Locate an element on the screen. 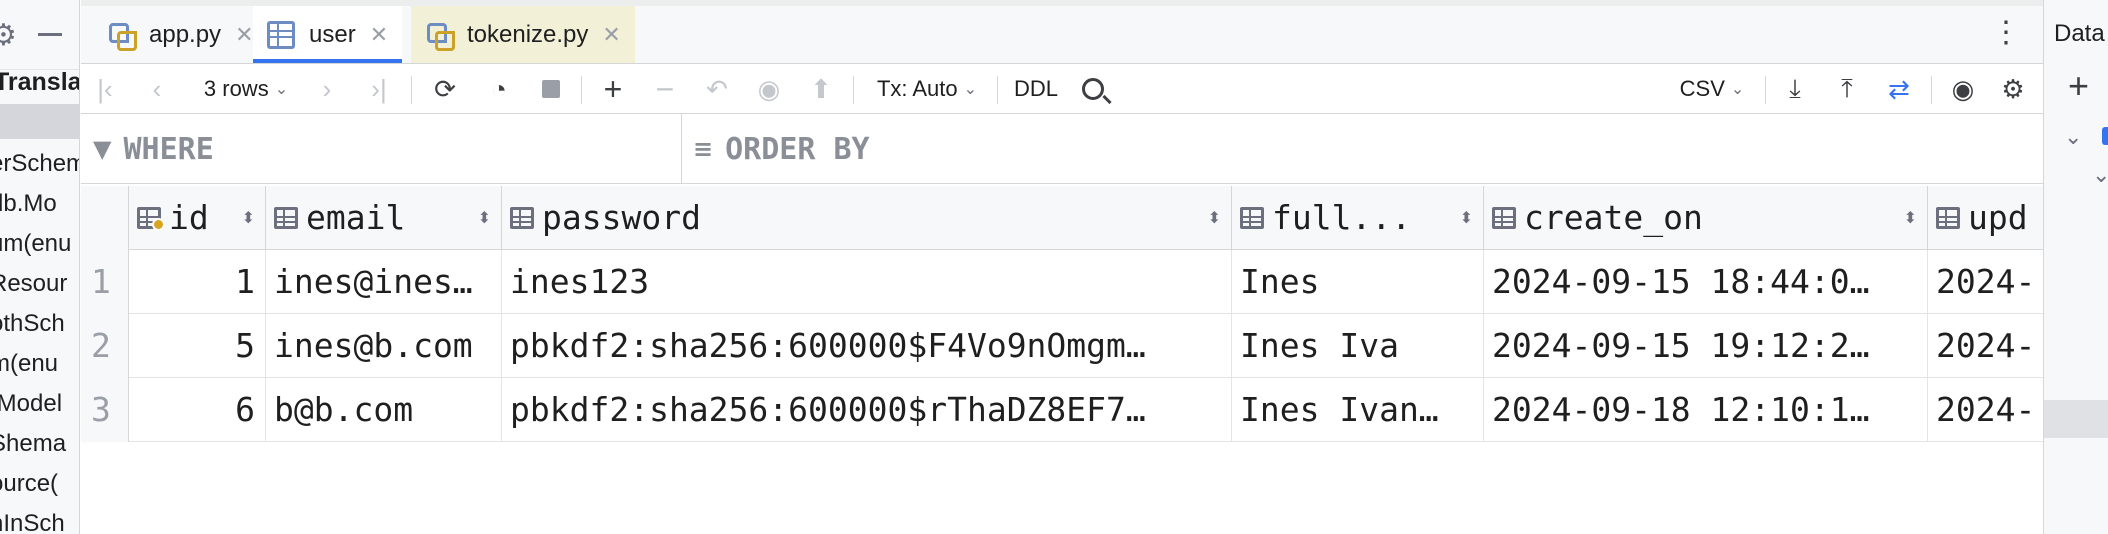  add-icon: + is located at coordinates (2078, 86).